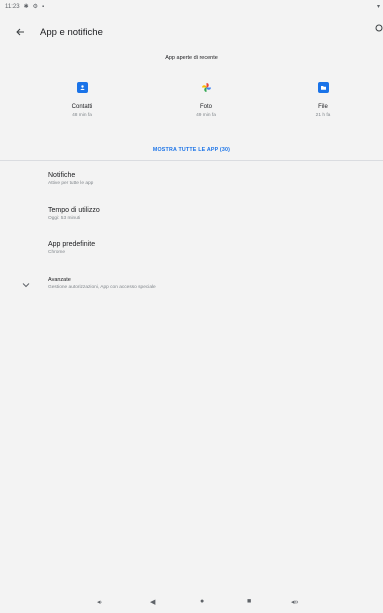 The height and width of the screenshot is (613, 383). Describe the element at coordinates (198, 214) in the screenshot. I see `setting-screen-time: Tempo di utilizzo Oggi: 53 minuti` at that location.